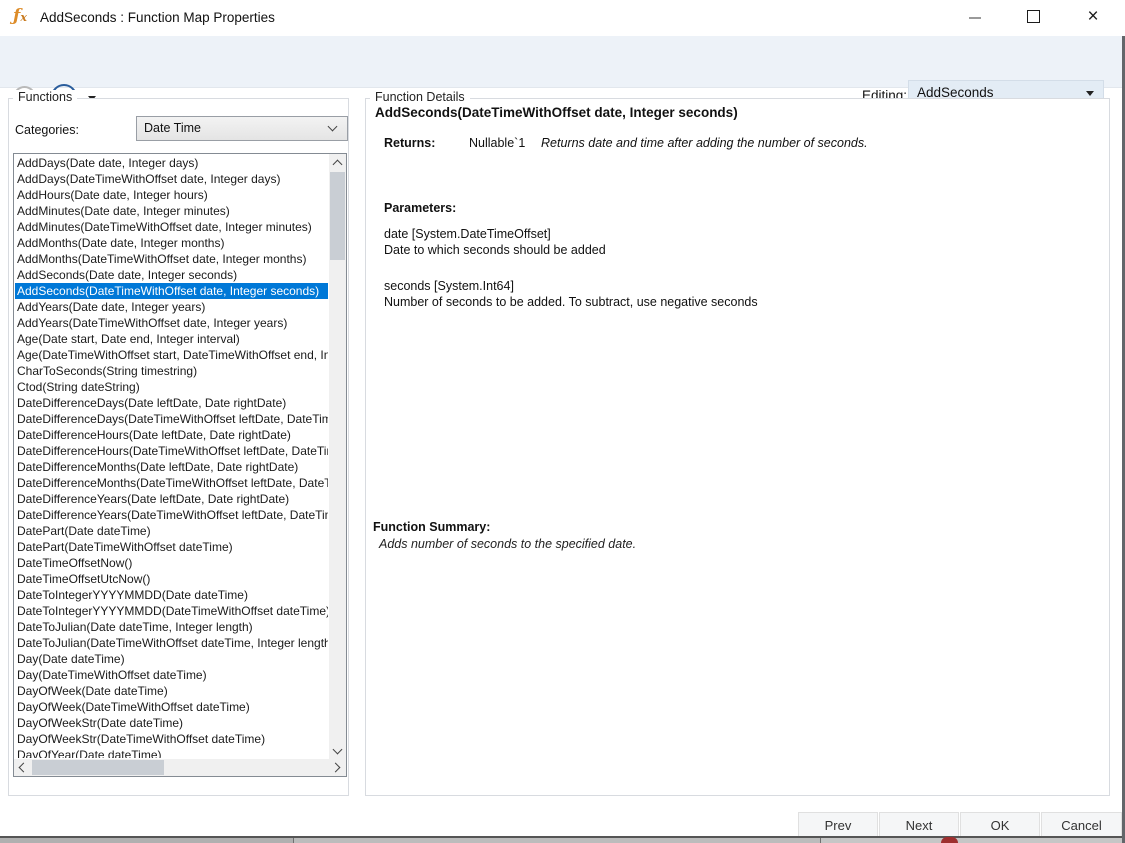  I want to click on functions-groupbox-title: Functions, so click(45, 97).